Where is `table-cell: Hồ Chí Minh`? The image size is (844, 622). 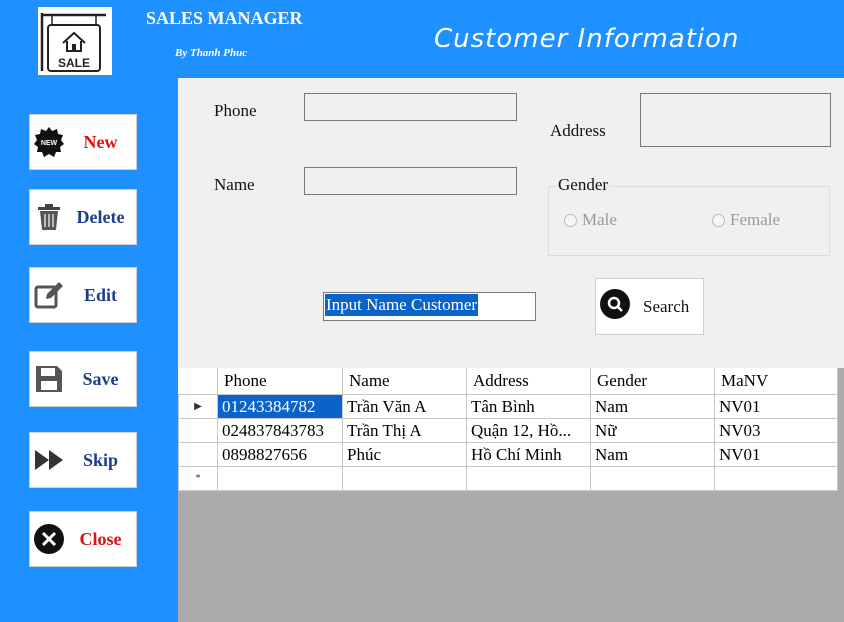
table-cell: Hồ Chí Minh is located at coordinates (528, 454).